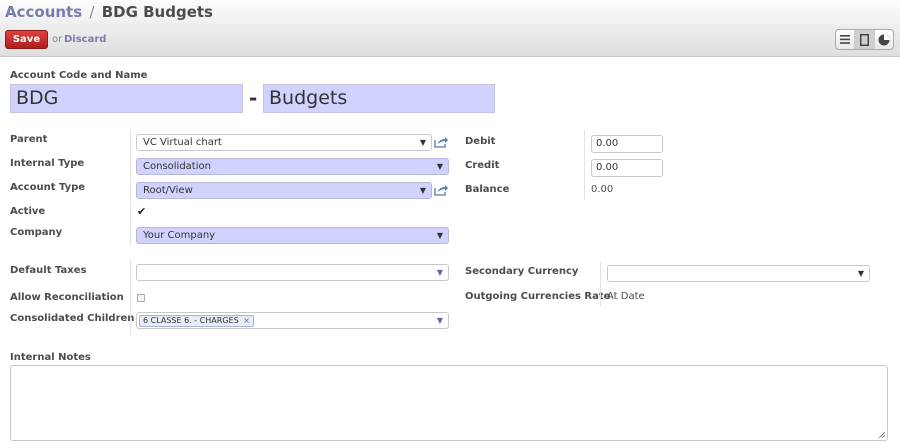 The height and width of the screenshot is (448, 900). I want to click on breadcrumb-accounts-link: Accounts, so click(43, 12).